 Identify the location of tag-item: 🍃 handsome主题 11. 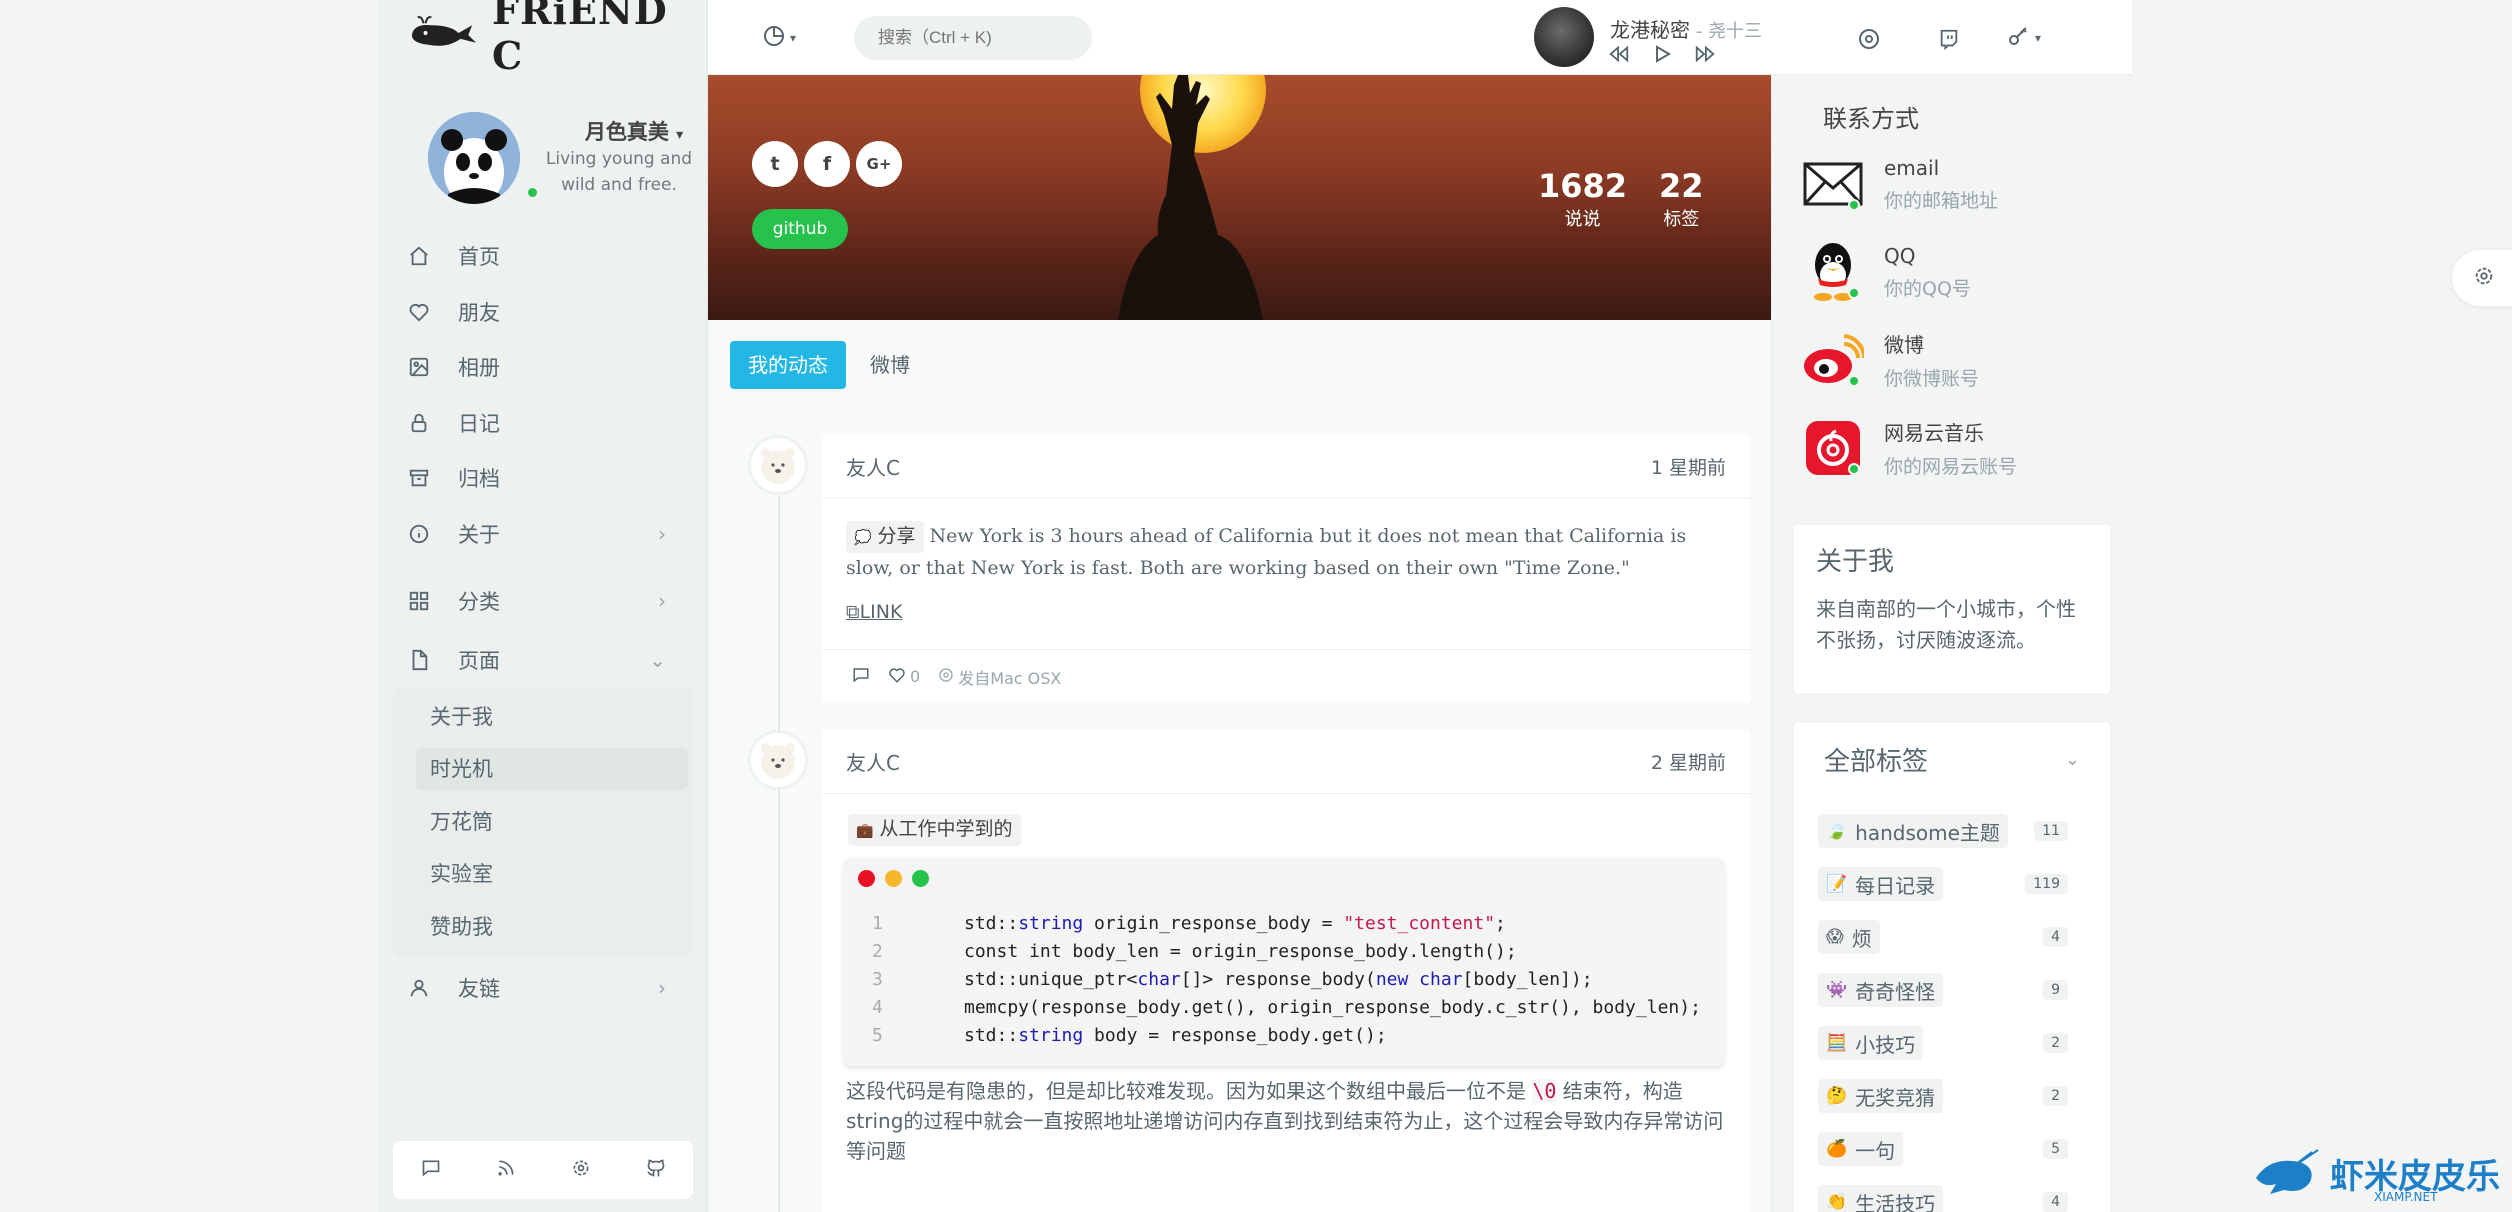
(1949, 831).